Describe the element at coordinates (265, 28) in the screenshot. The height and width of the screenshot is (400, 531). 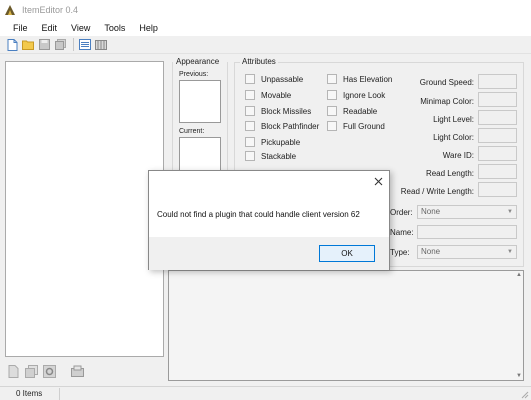
I see `menu-bar: File Edit View Tools Help` at that location.